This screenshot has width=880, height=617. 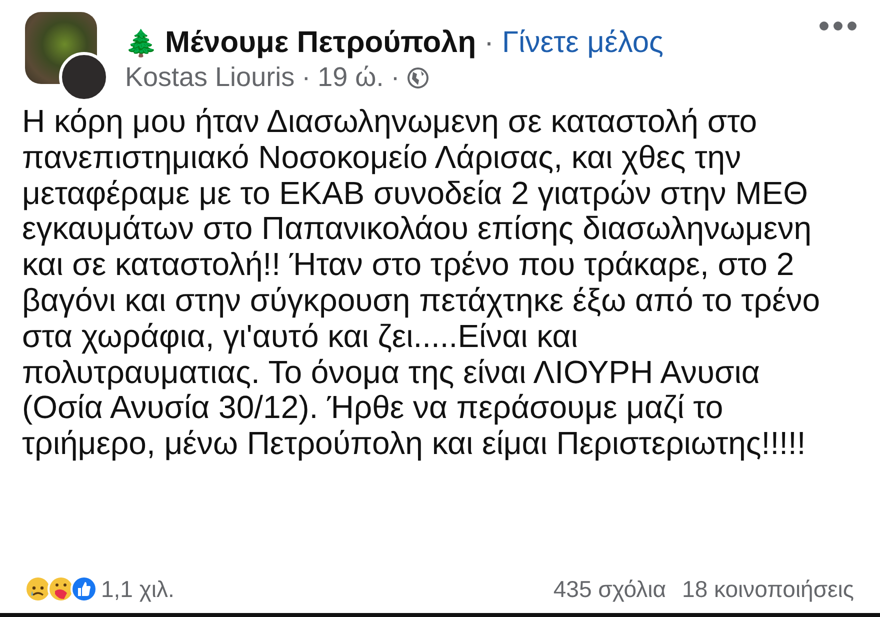 What do you see at coordinates (583, 43) in the screenshot?
I see `join-link: Γίνετε μέλος` at bounding box center [583, 43].